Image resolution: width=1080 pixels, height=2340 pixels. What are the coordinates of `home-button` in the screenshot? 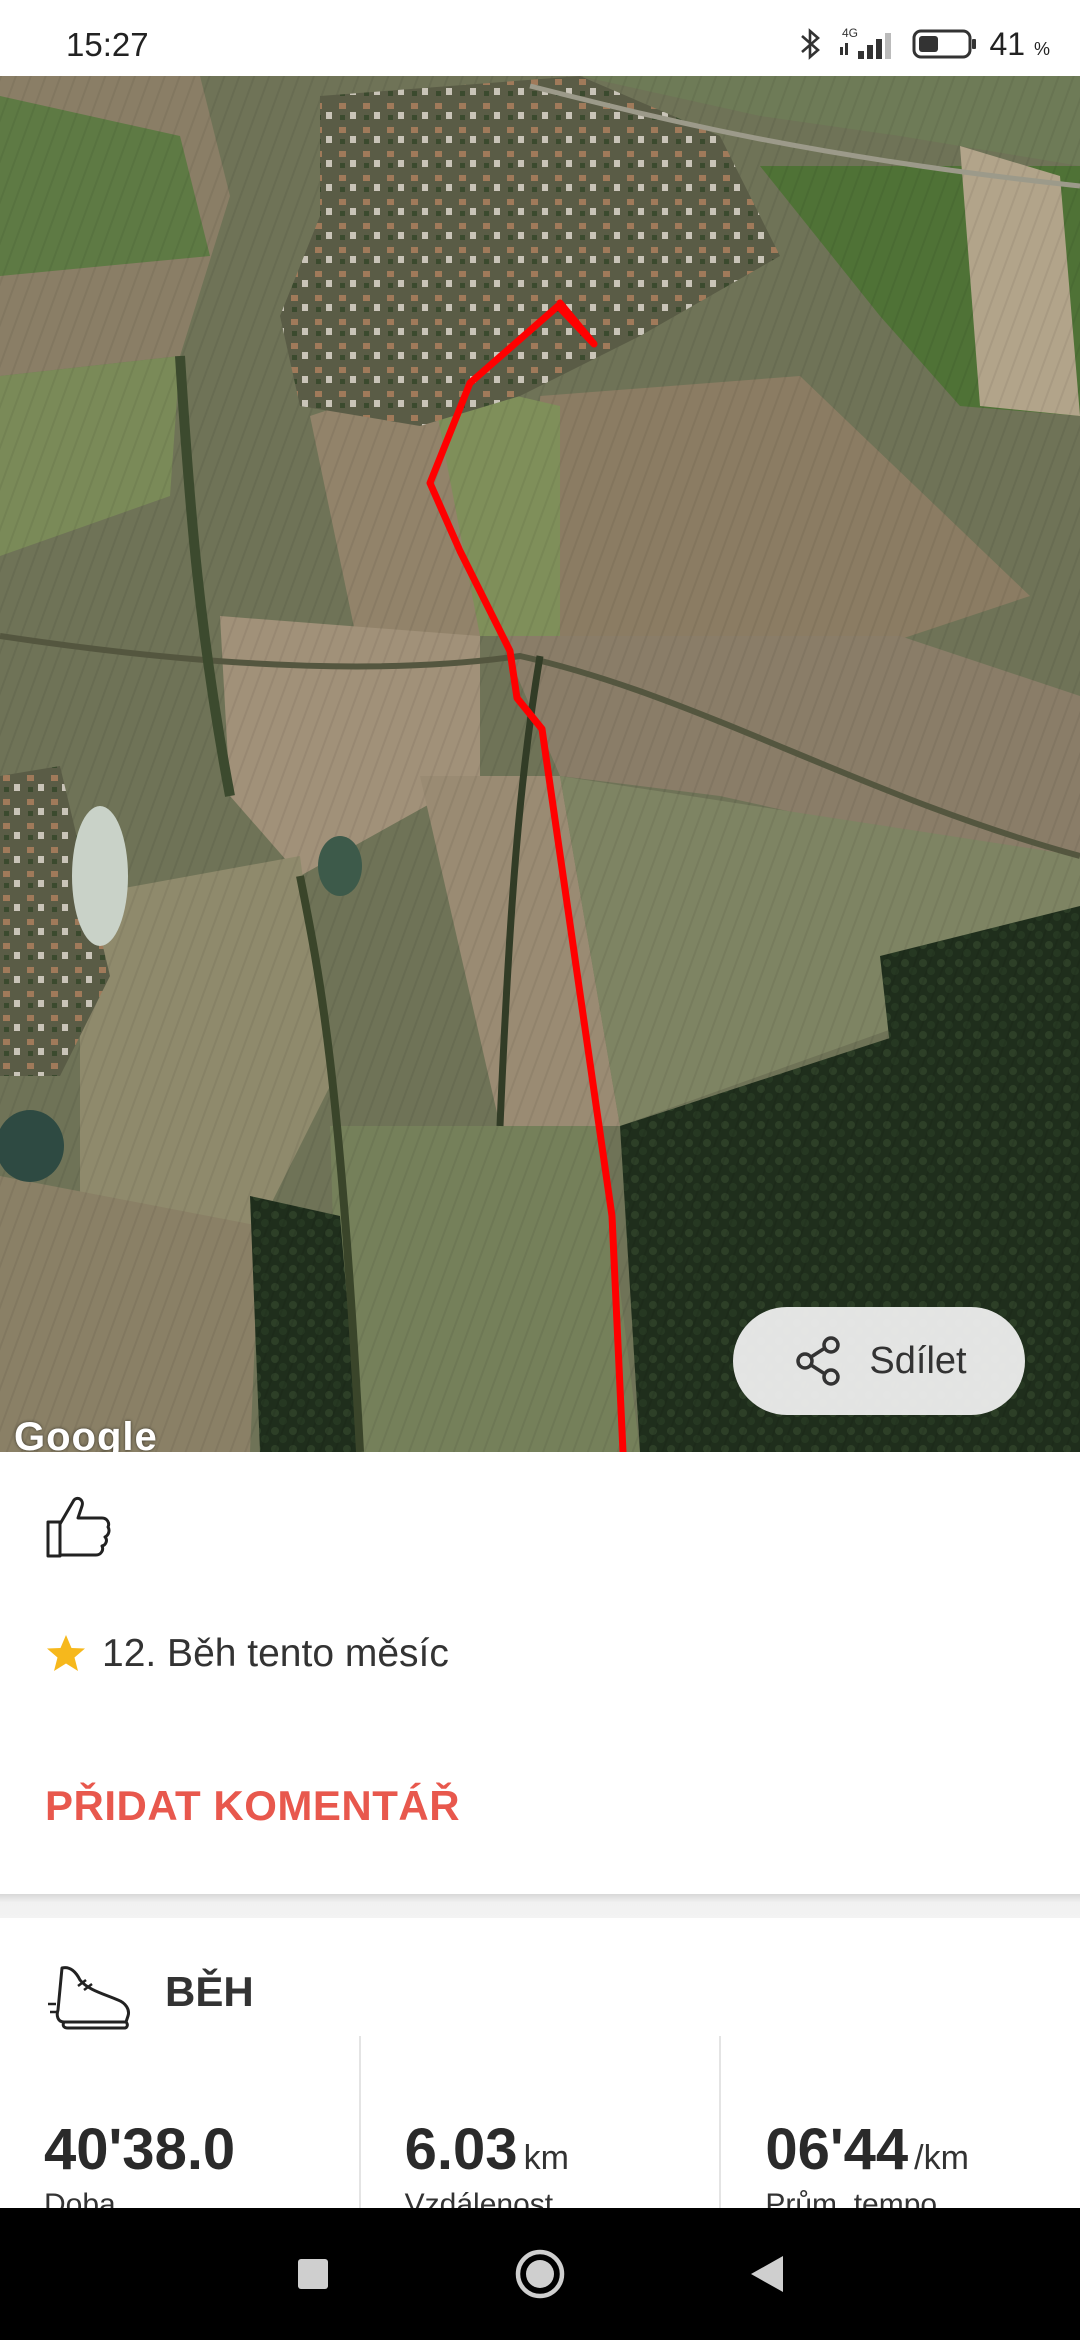 It's located at (540, 2274).